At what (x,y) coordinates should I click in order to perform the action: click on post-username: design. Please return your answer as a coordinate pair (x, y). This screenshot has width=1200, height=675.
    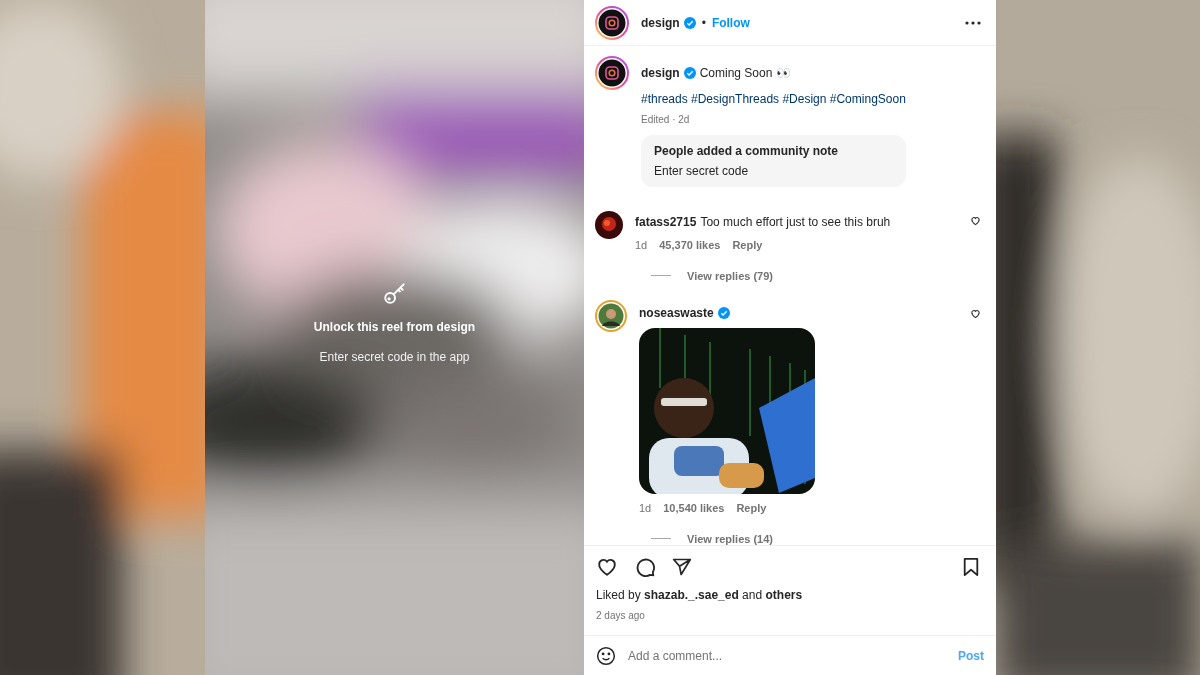
    Looking at the image, I should click on (660, 22).